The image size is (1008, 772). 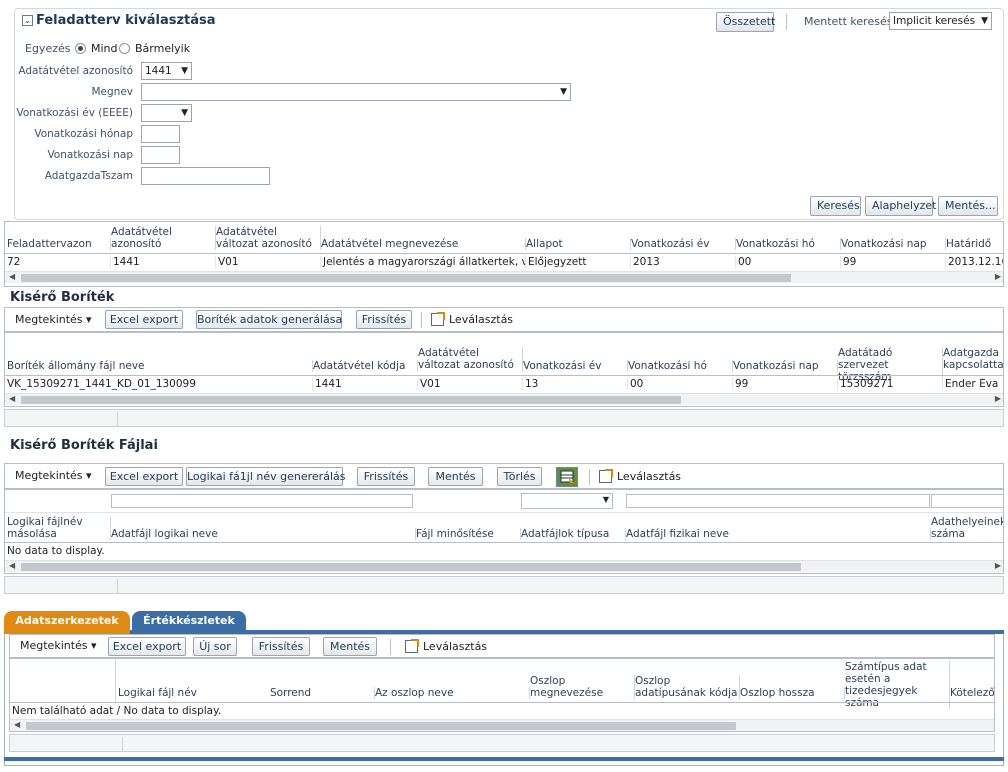 What do you see at coordinates (67, 621) in the screenshot?
I see `tab-data-structures: Adatszerkezetek` at bounding box center [67, 621].